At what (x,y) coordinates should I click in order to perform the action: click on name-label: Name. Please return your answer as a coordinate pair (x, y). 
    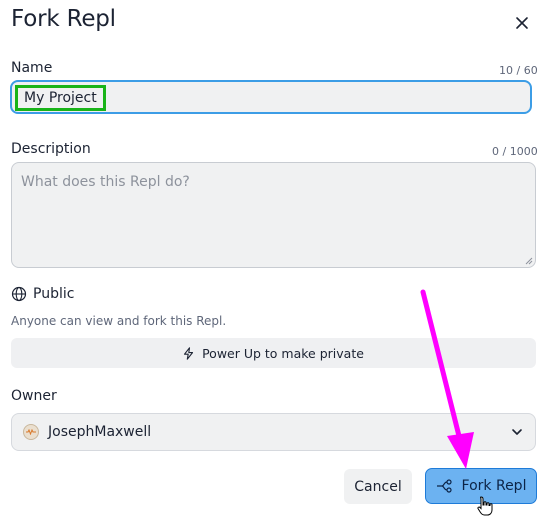
    Looking at the image, I should click on (32, 68).